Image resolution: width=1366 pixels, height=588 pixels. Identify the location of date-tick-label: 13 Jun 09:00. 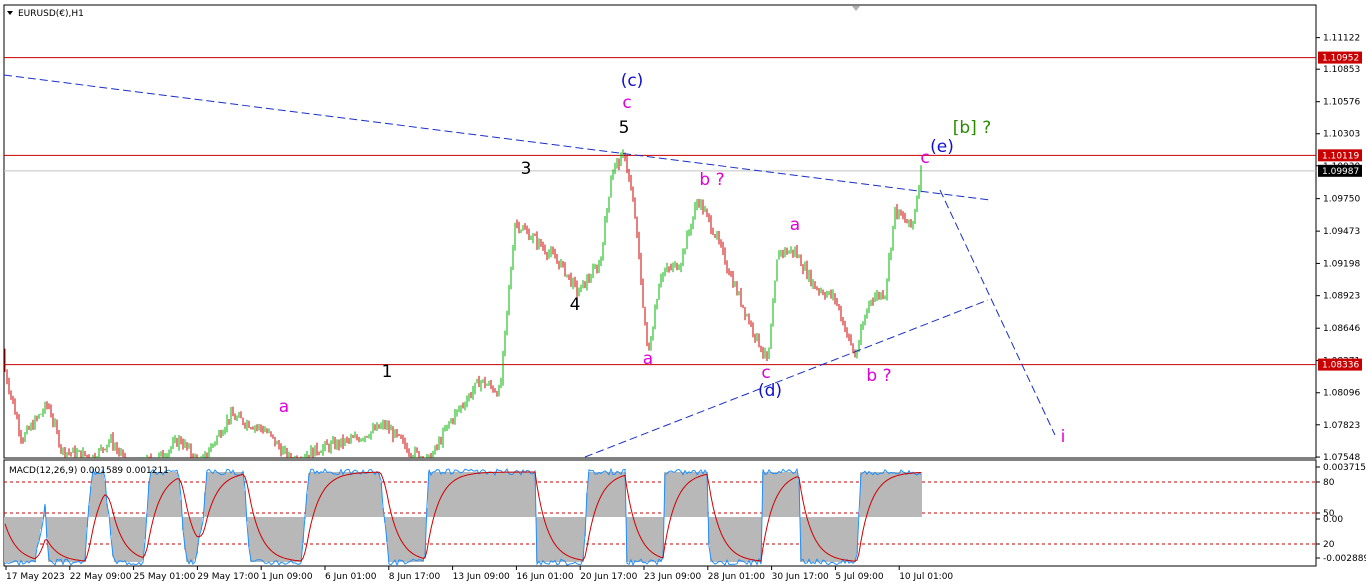
(481, 577).